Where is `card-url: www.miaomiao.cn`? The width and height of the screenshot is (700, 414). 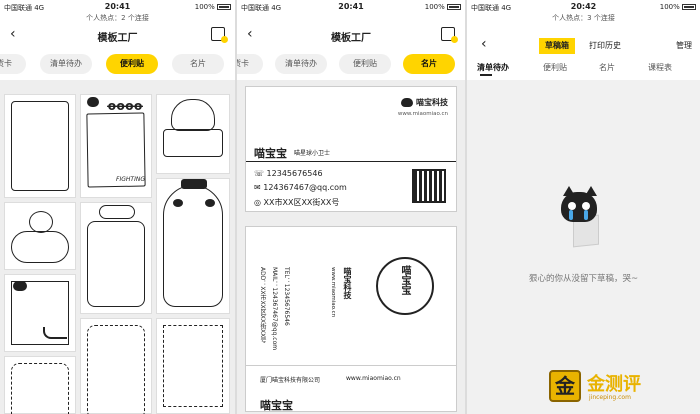 card-url: www.miaomiao.cn is located at coordinates (422, 114).